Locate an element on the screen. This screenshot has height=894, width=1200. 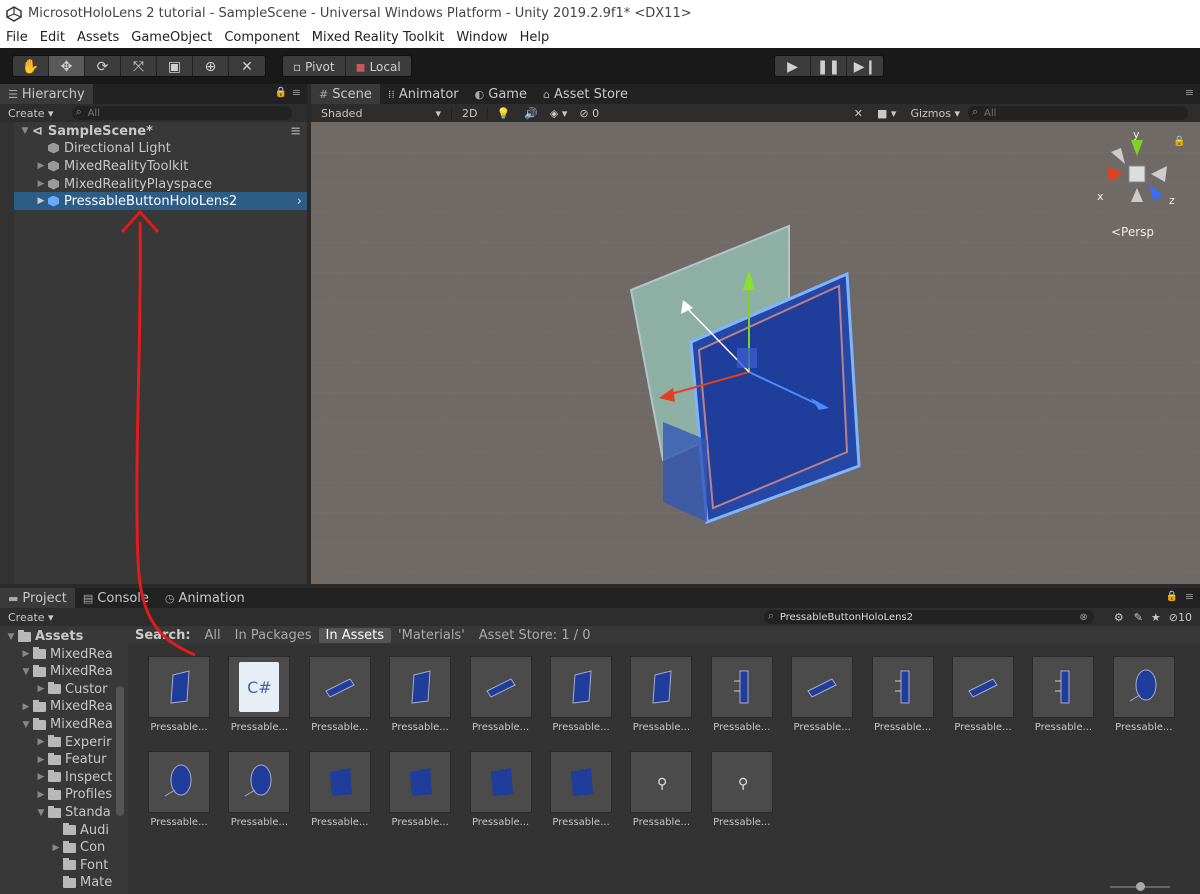
annotation-overlay is located at coordinates (158, 433).